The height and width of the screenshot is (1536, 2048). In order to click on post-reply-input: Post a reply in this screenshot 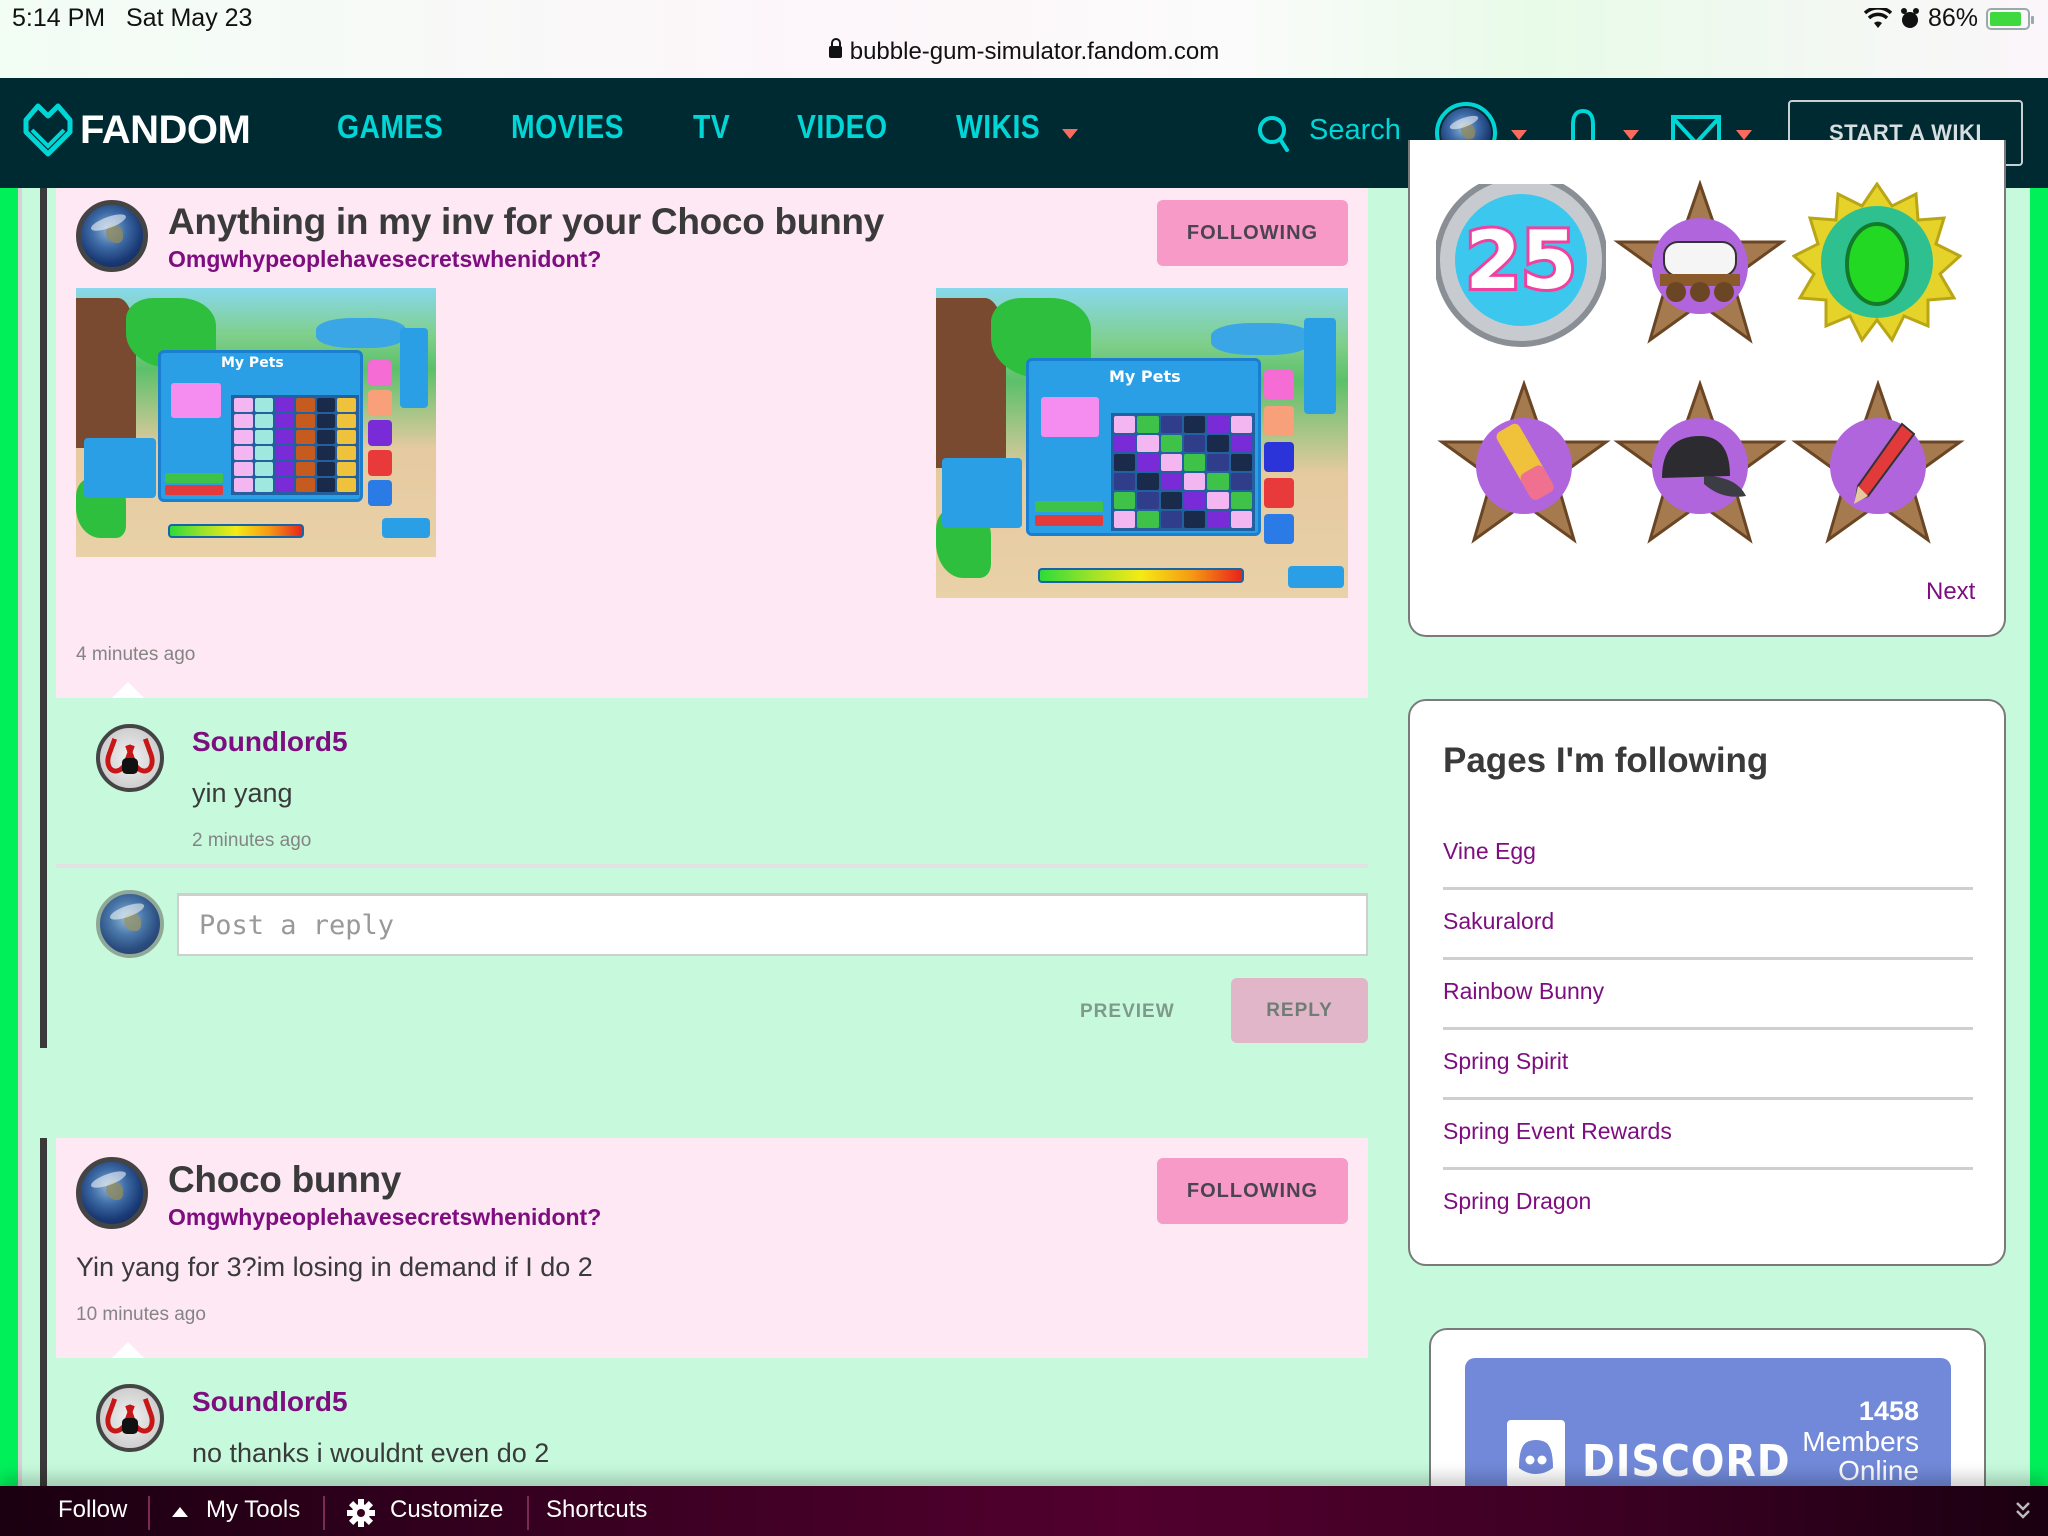, I will do `click(772, 924)`.